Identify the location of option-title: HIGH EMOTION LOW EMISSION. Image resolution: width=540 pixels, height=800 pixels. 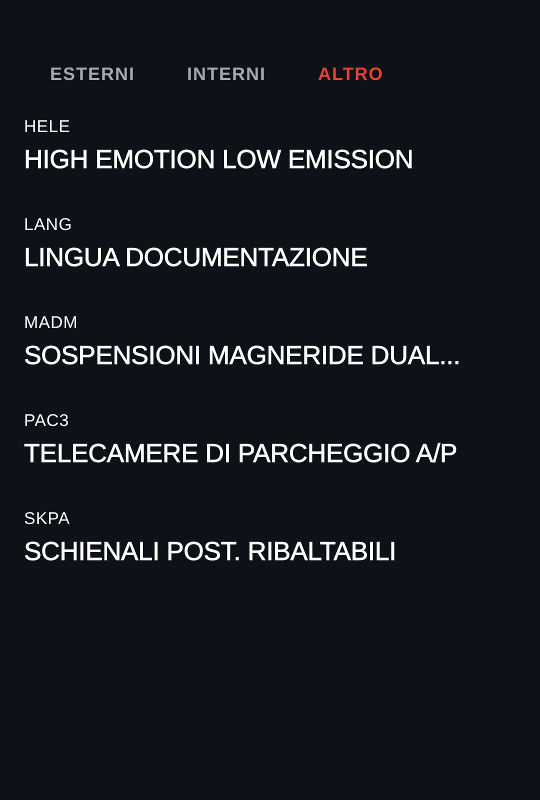
(219, 159).